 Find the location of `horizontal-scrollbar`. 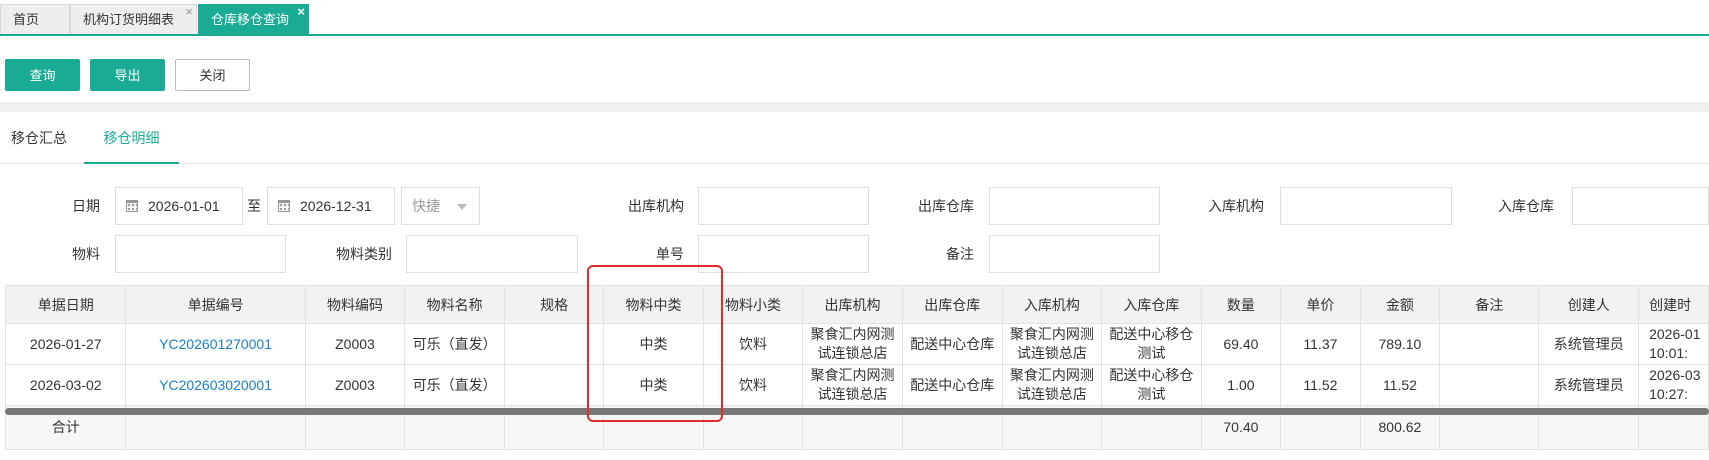

horizontal-scrollbar is located at coordinates (857, 411).